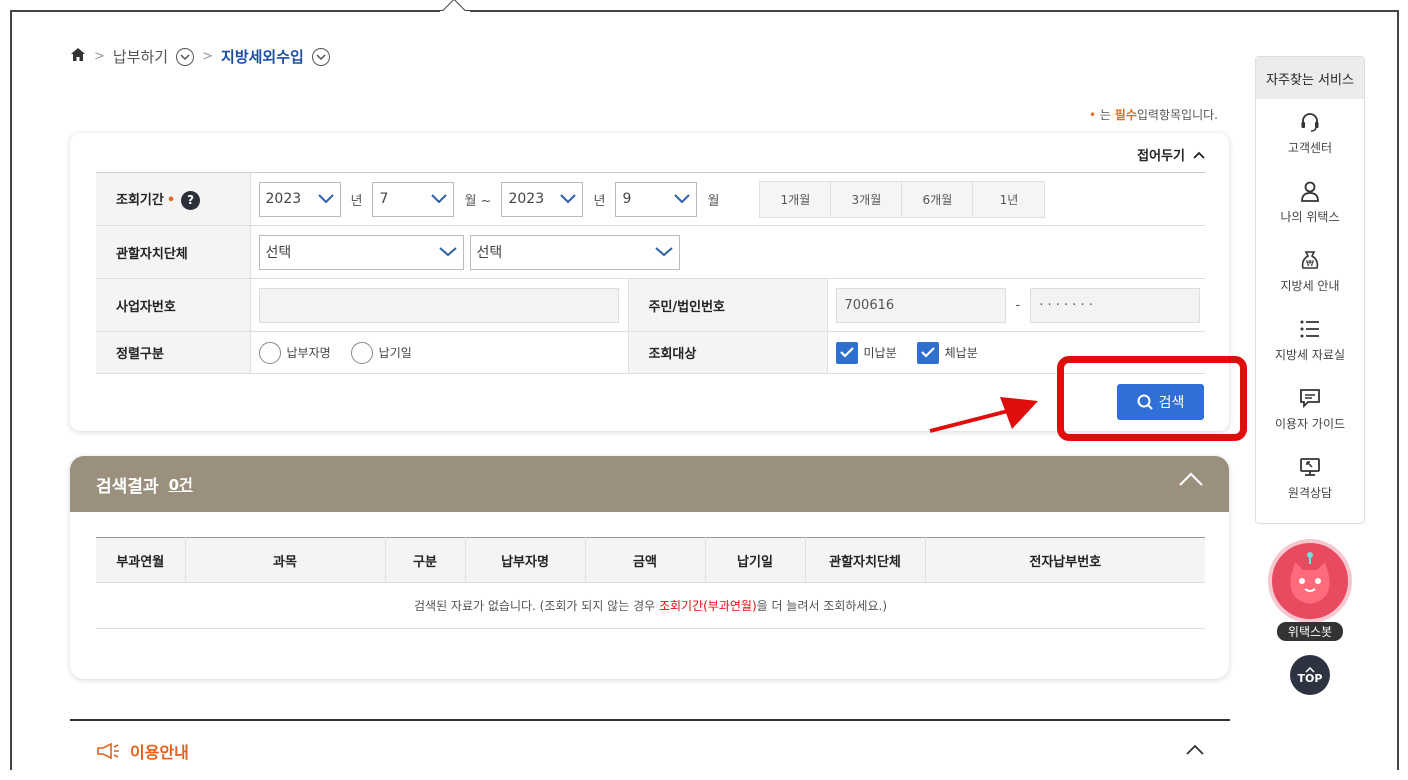 Image resolution: width=1408 pixels, height=780 pixels. I want to click on list-icon, so click(1309, 329).